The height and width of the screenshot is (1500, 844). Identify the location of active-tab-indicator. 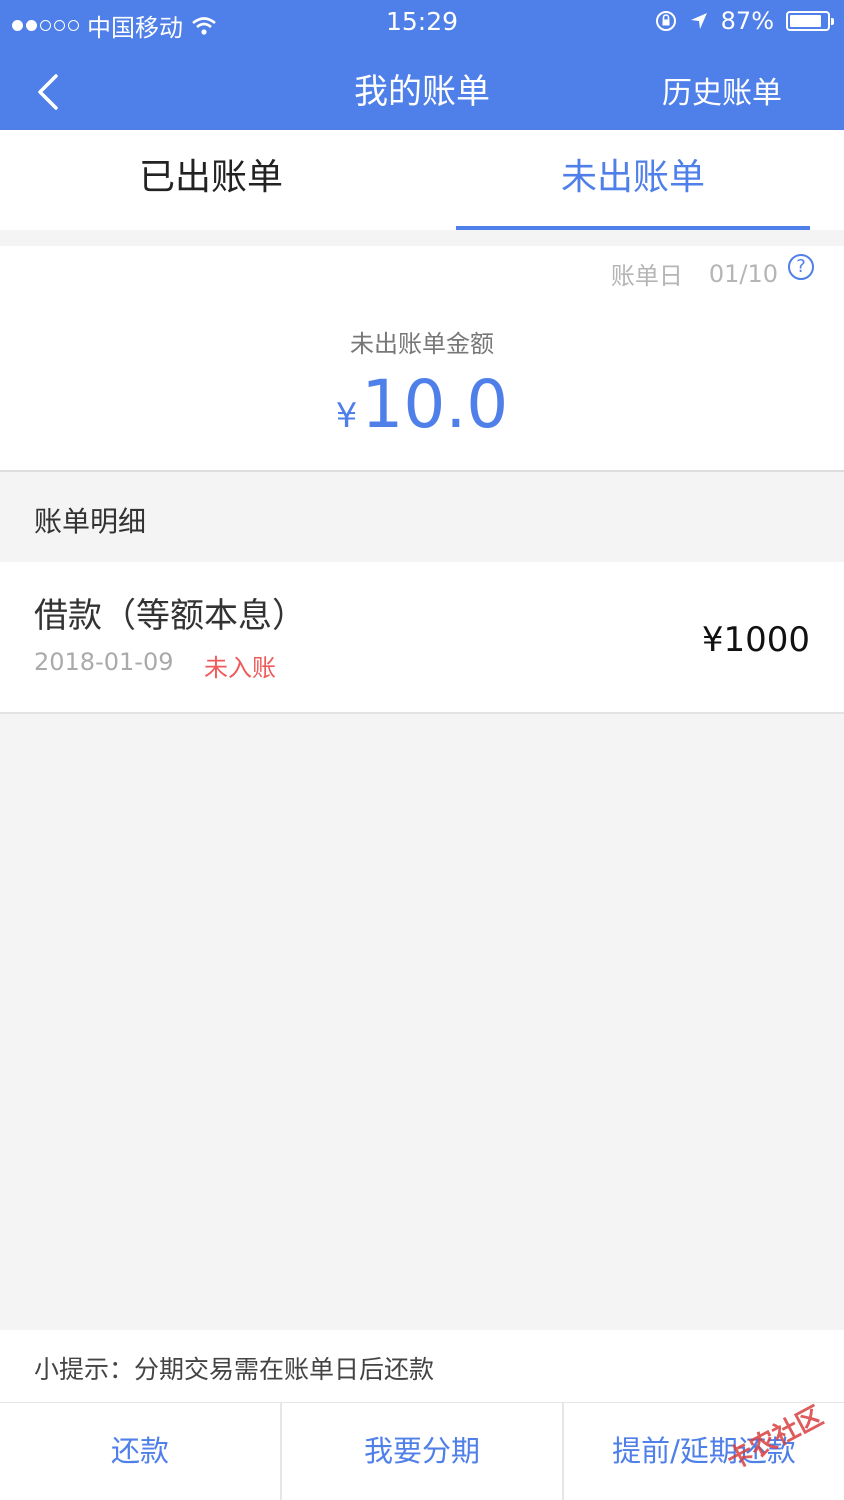
(633, 228).